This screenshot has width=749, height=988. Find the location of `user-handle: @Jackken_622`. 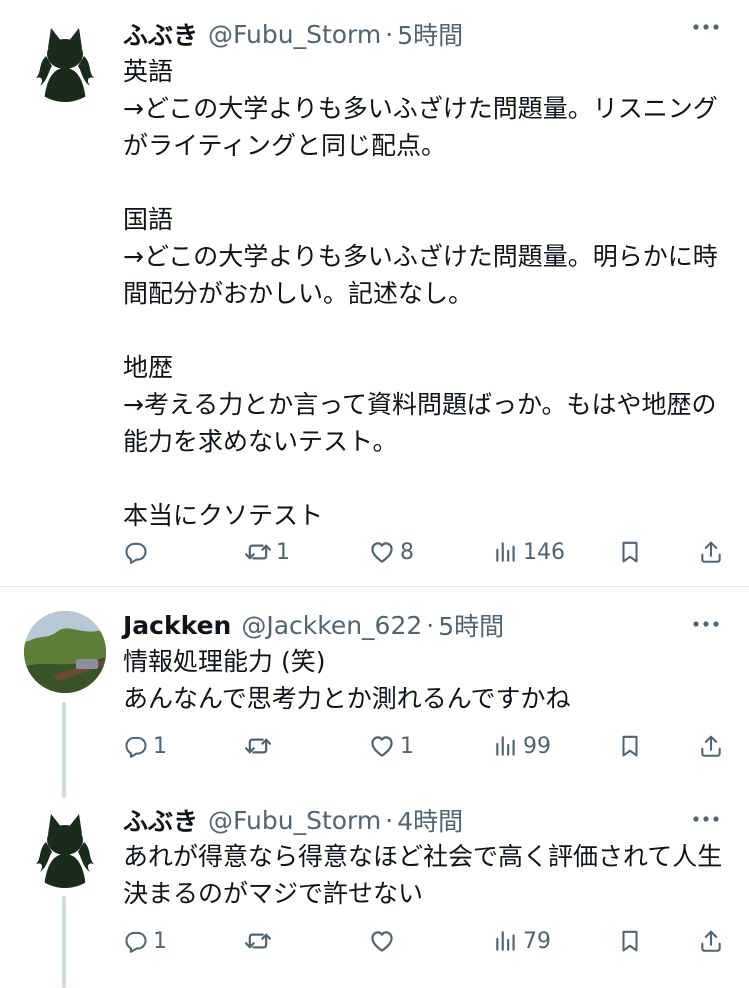

user-handle: @Jackken_622 is located at coordinates (331, 625).